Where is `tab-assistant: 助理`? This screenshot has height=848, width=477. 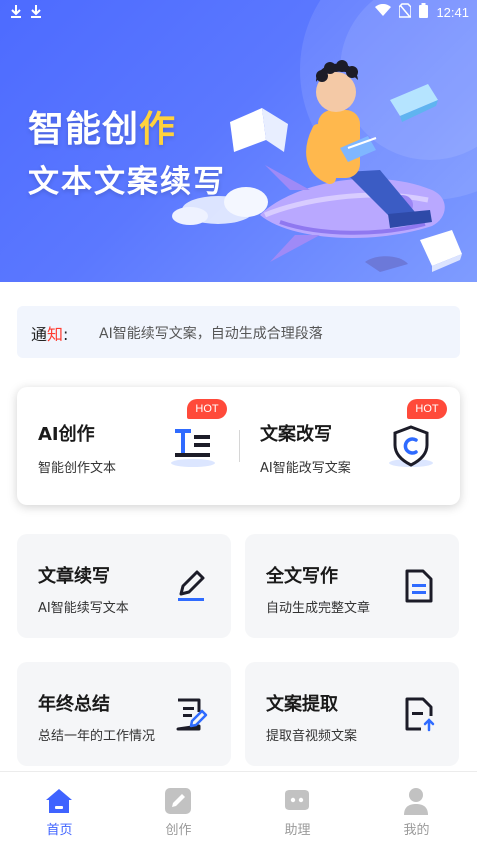 tab-assistant: 助理 is located at coordinates (297, 810).